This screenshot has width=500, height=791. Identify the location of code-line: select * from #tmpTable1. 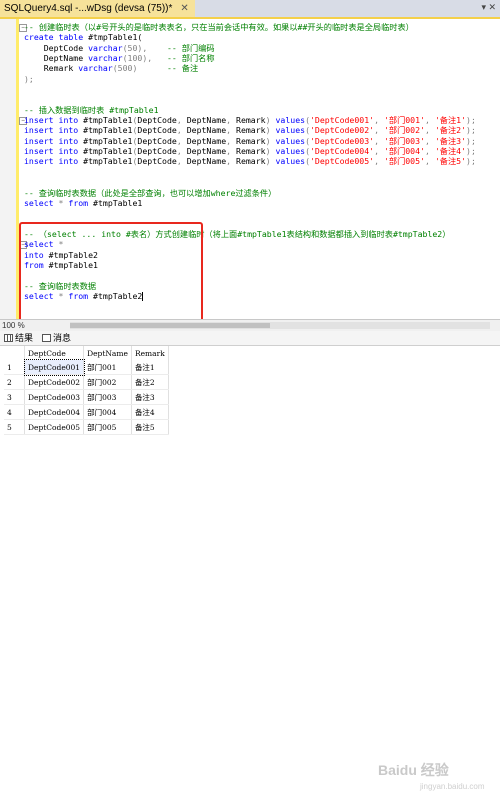
(259, 203).